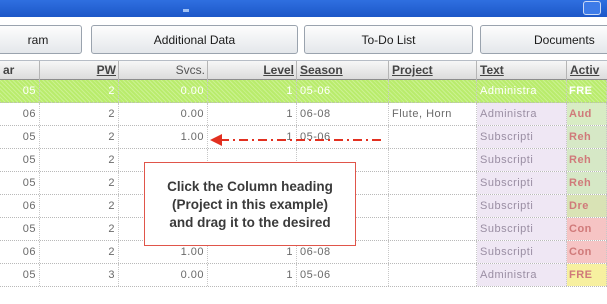 This screenshot has height=304, width=607. Describe the element at coordinates (433, 70) in the screenshot. I see `column-header-project: Project` at that location.